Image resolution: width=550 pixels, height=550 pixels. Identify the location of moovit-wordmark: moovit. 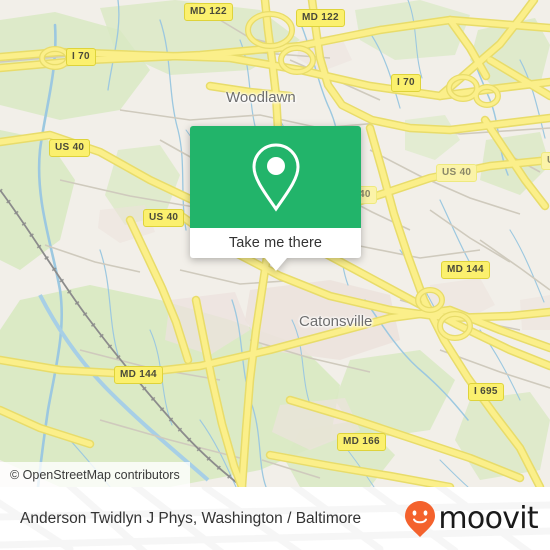
(488, 518).